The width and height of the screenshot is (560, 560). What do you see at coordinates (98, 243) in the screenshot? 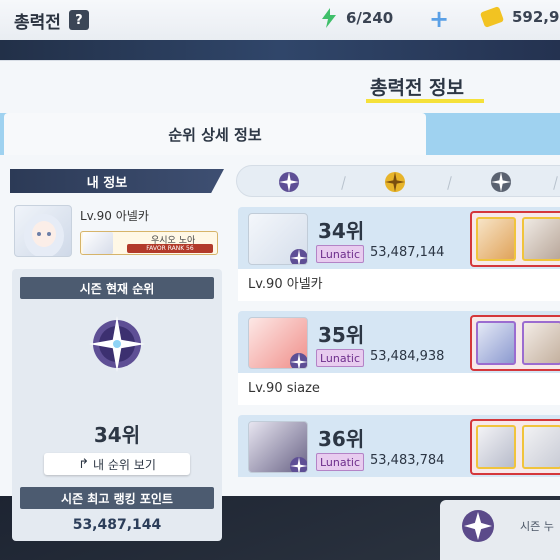
I see `favor-student-portrait` at bounding box center [98, 243].